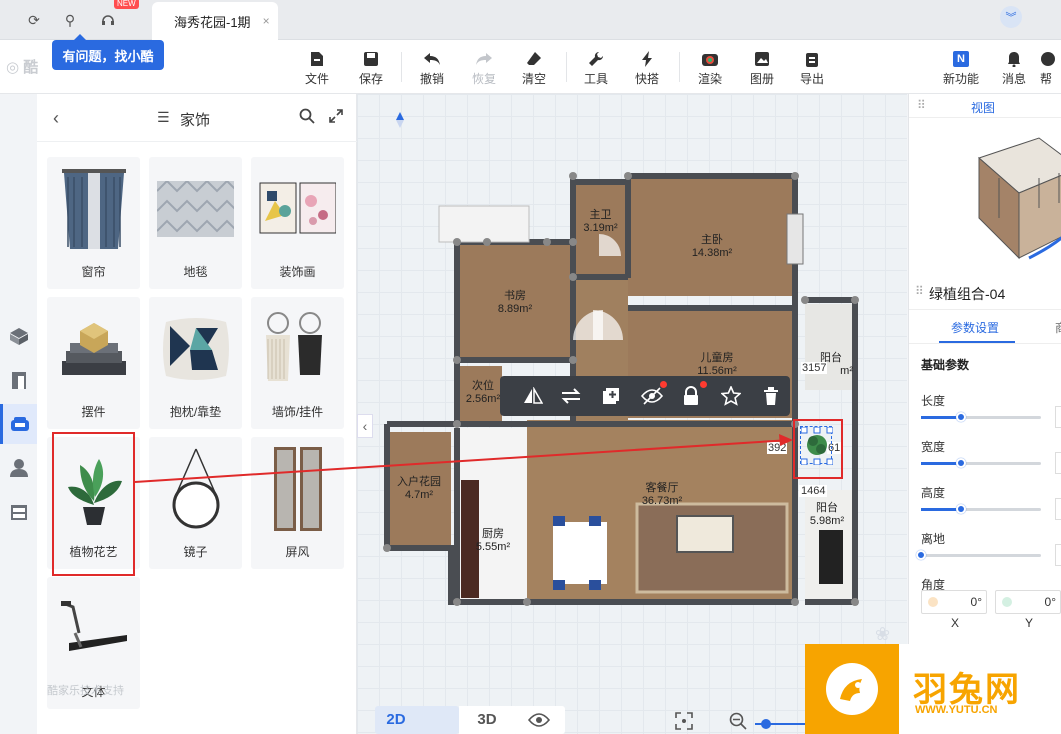 This screenshot has height=734, width=1061. I want to click on paw-icon: ❀, so click(883, 634).